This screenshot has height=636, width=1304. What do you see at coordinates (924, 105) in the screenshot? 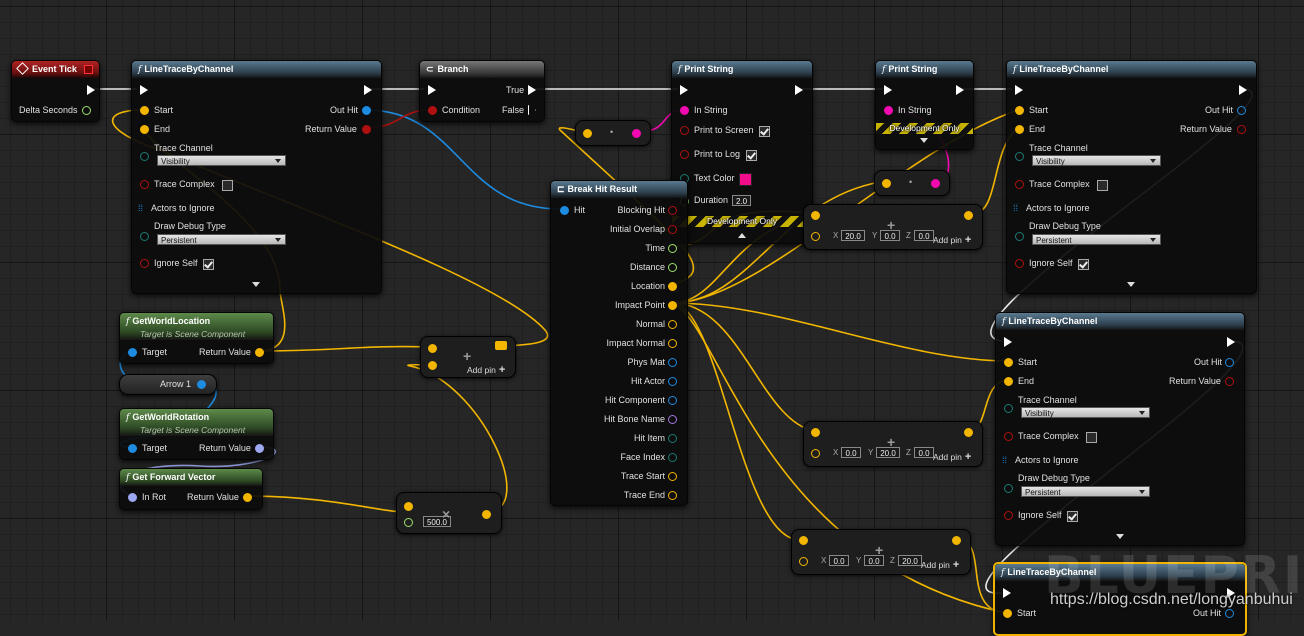
I see `print-string-node-2: f Print String In String Development Only` at bounding box center [924, 105].